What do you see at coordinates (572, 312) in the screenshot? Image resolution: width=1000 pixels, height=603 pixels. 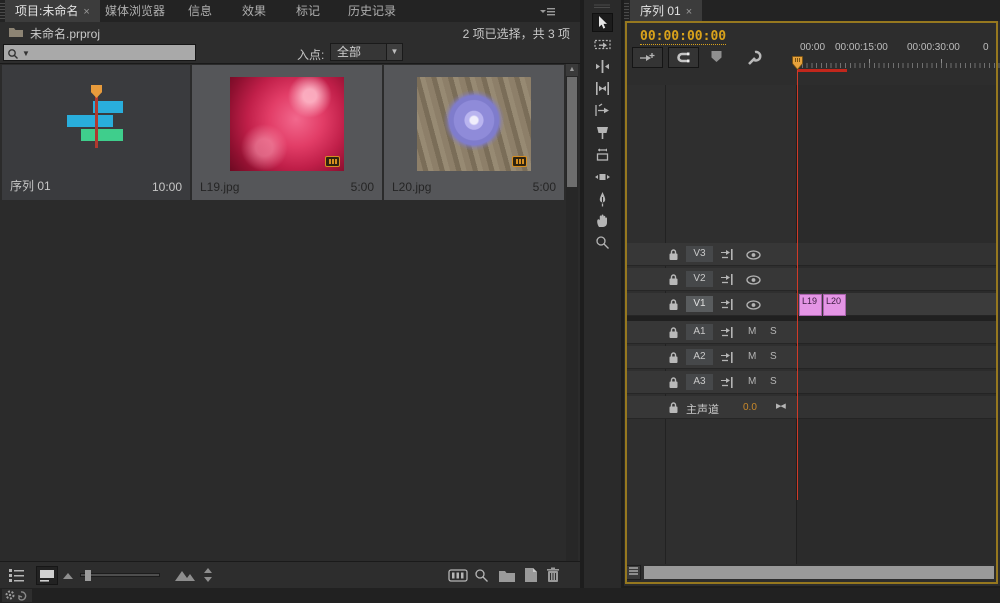 I see `bin-vertical-scrollbar: ▲` at bounding box center [572, 312].